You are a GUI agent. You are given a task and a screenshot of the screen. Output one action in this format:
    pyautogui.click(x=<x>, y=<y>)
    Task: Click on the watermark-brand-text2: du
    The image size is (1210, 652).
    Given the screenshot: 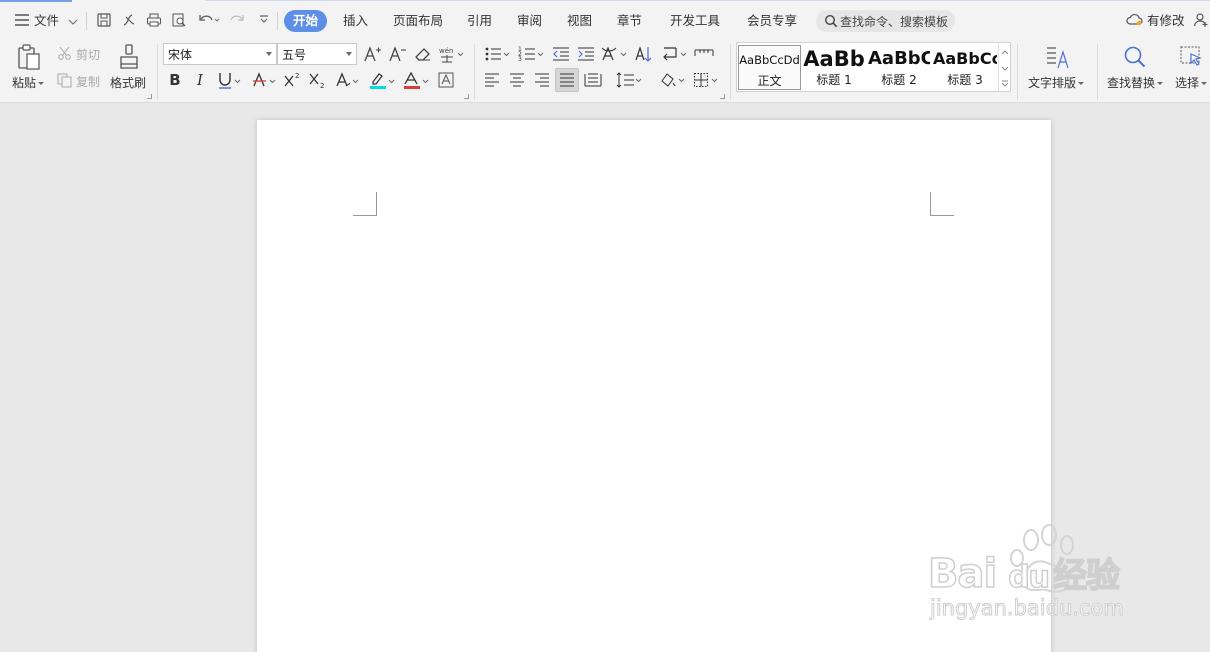 What is the action you would take?
    pyautogui.click(x=1028, y=577)
    